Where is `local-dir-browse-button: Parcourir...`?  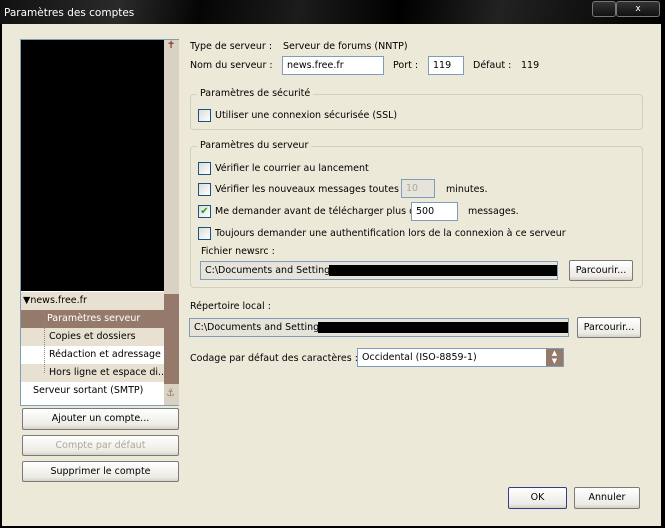
local-dir-browse-button: Parcourir... is located at coordinates (609, 327).